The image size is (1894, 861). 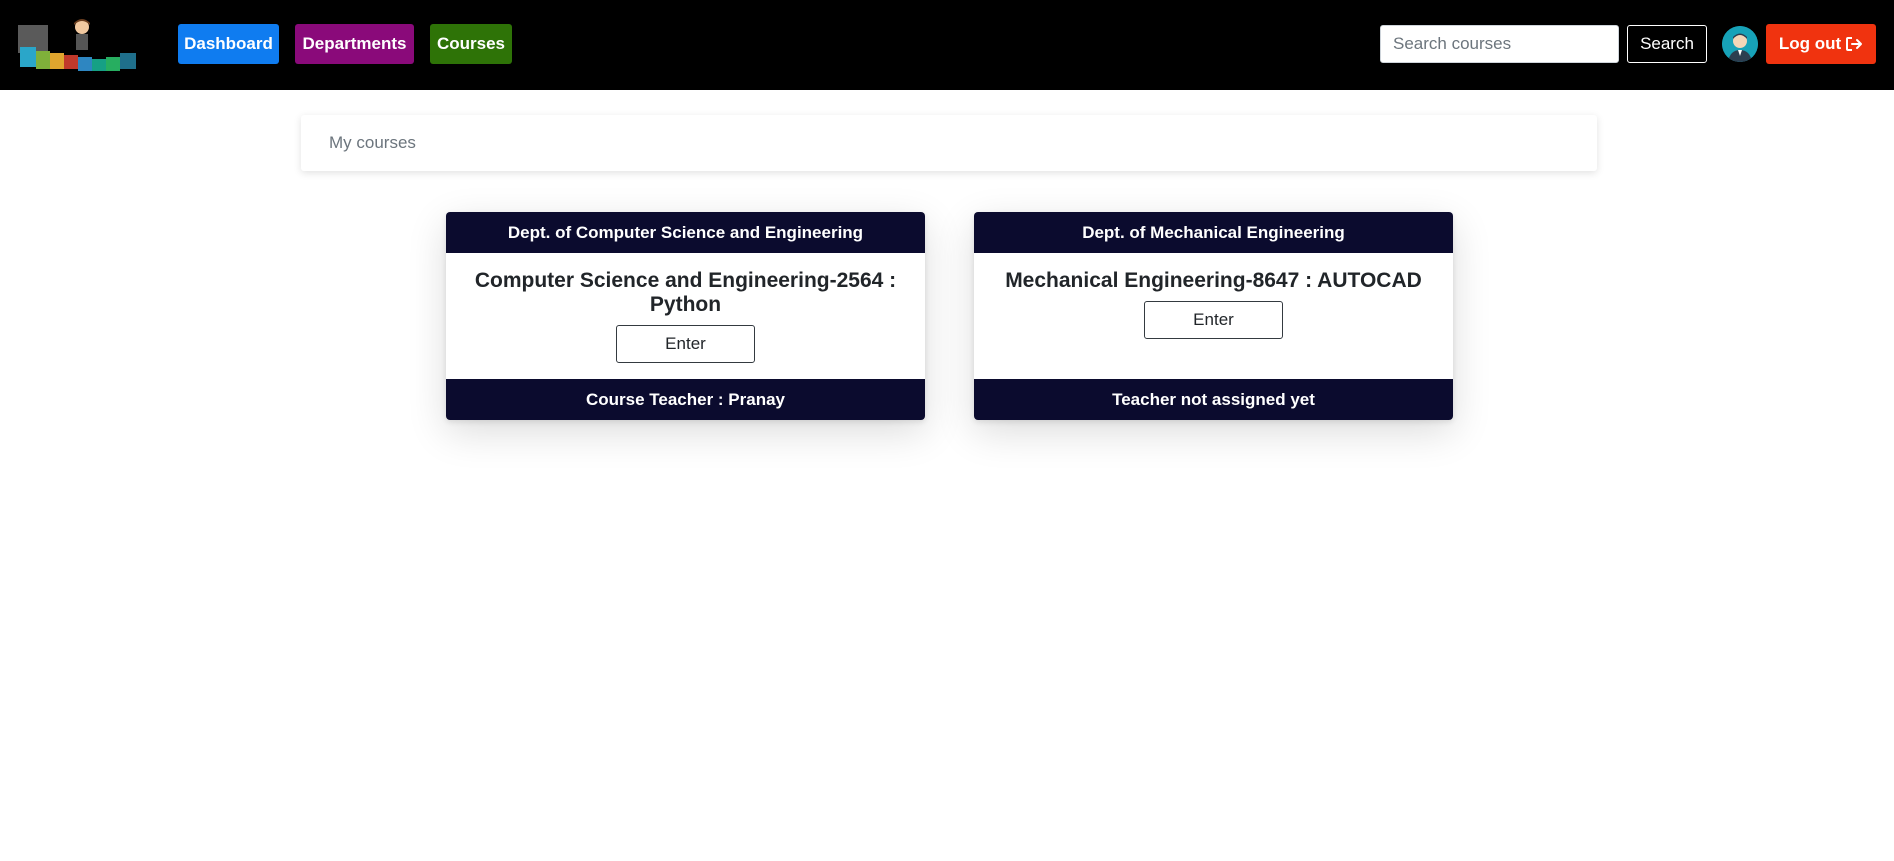 I want to click on logout-button: Log out, so click(x=1821, y=44).